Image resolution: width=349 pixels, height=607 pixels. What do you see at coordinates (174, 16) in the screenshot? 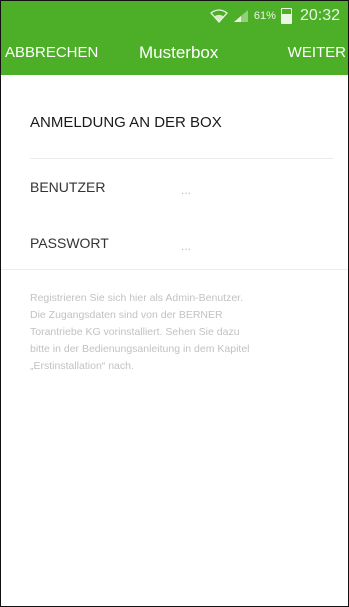
I see `status-bar: 61% 20:32` at bounding box center [174, 16].